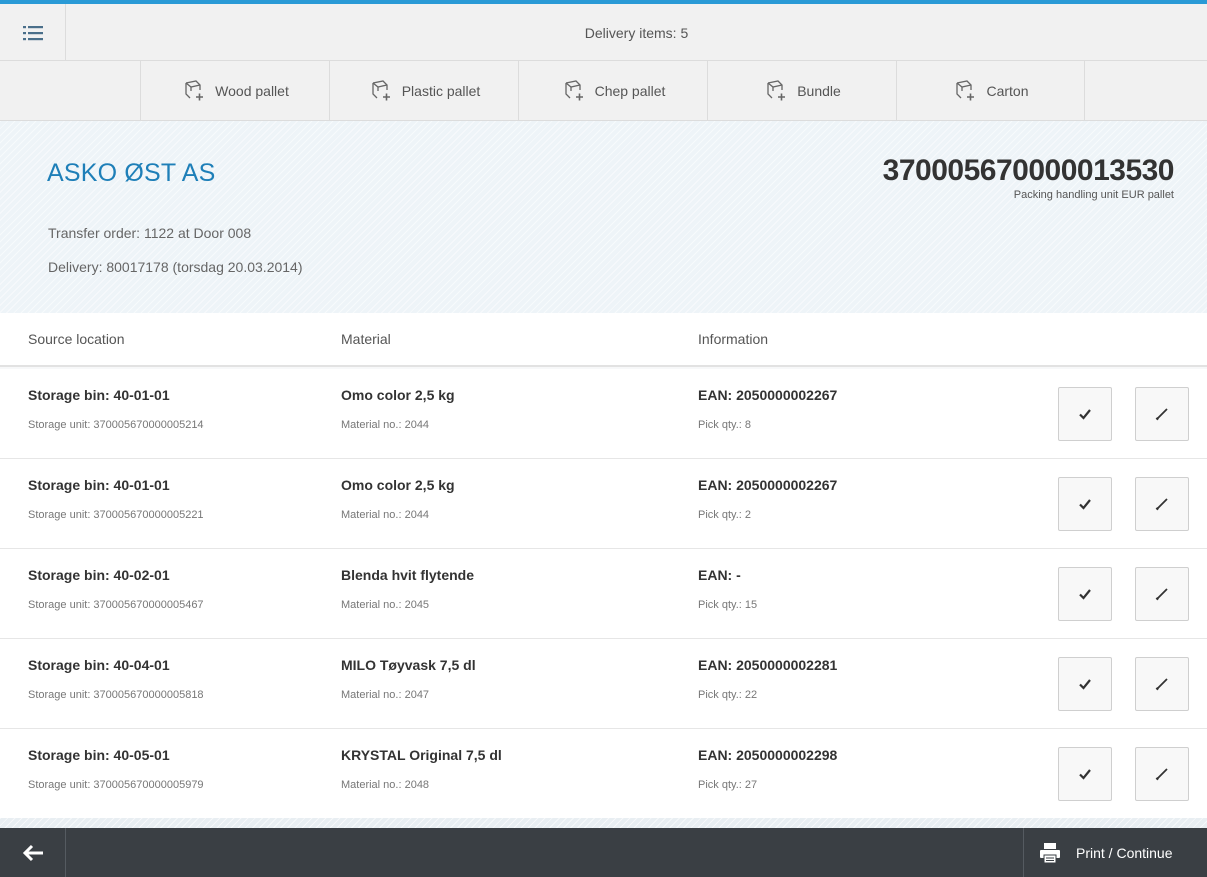 This screenshot has height=877, width=1207. What do you see at coordinates (1050, 852) in the screenshot?
I see `printer-icon` at bounding box center [1050, 852].